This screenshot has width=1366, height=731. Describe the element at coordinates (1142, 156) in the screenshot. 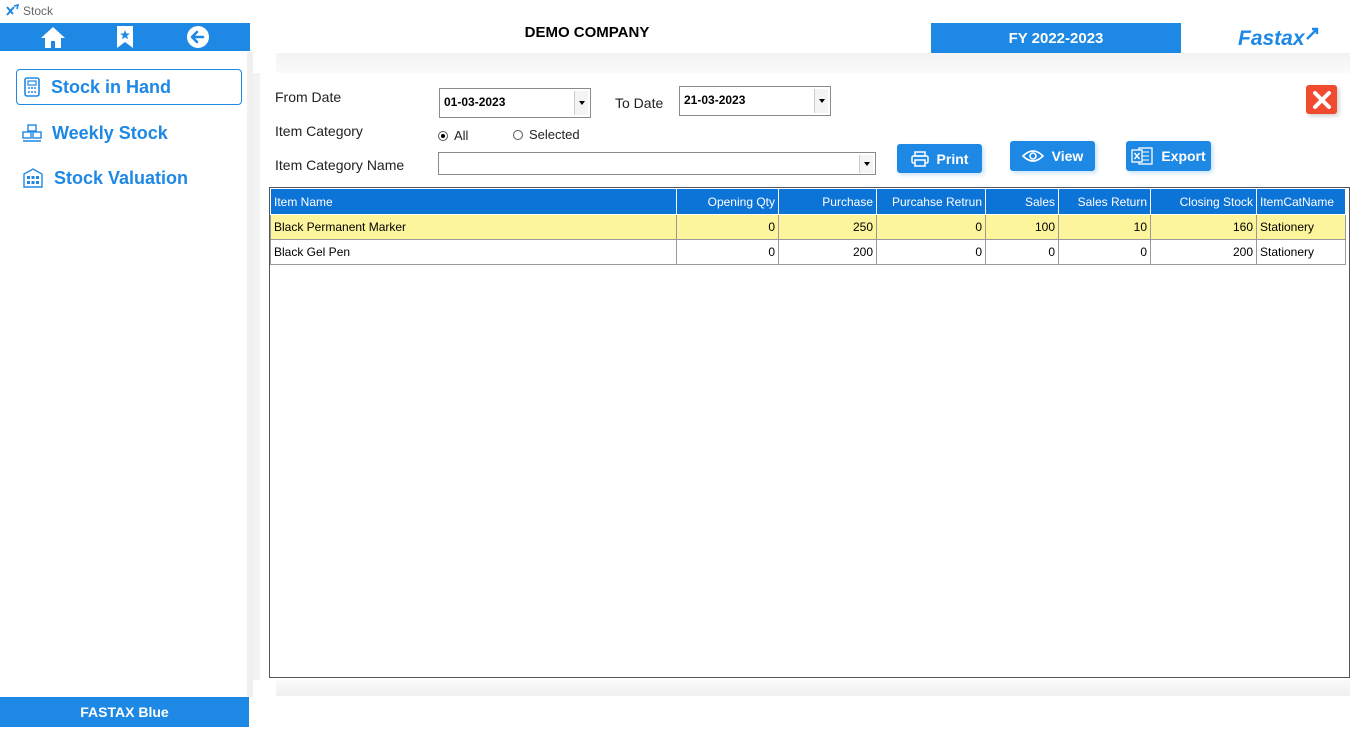

I see `excel-icon` at that location.